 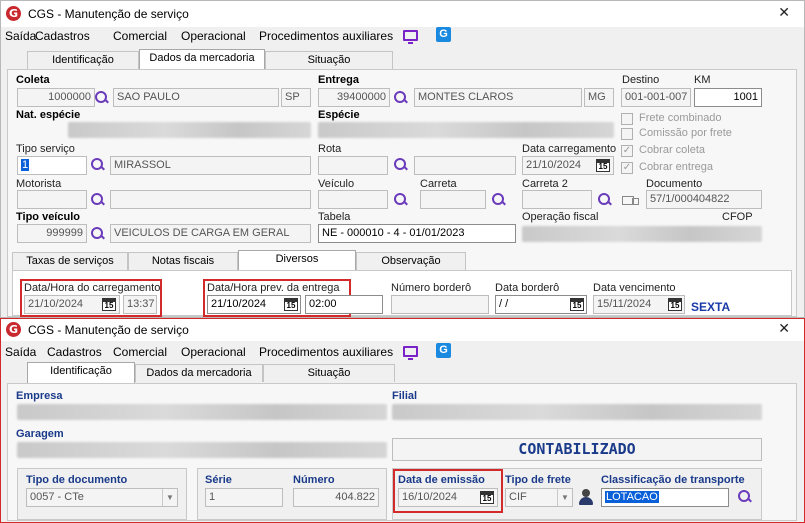 What do you see at coordinates (210, 199) in the screenshot?
I see `motorista-name-field` at bounding box center [210, 199].